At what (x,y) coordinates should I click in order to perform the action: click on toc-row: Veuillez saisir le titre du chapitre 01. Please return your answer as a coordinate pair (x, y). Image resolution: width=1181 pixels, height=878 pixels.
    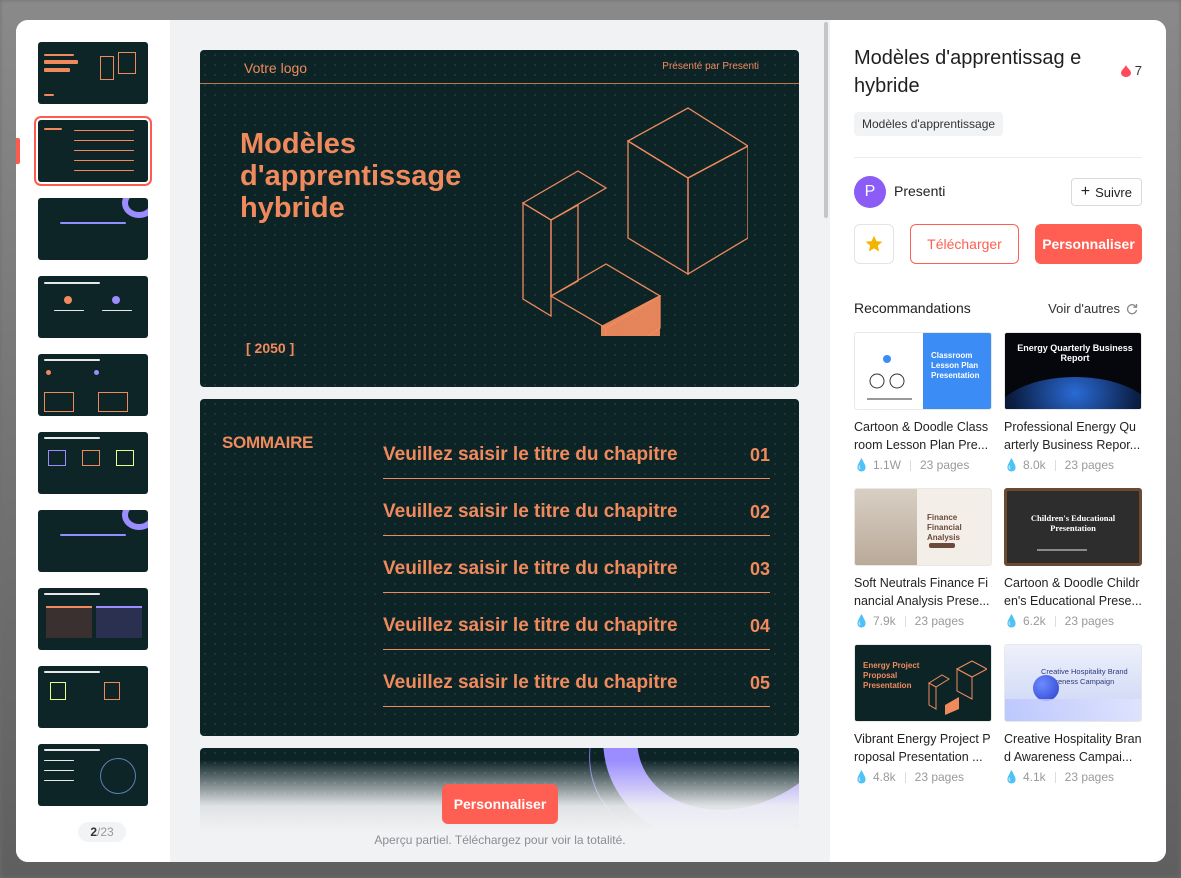
    Looking at the image, I should click on (576, 450).